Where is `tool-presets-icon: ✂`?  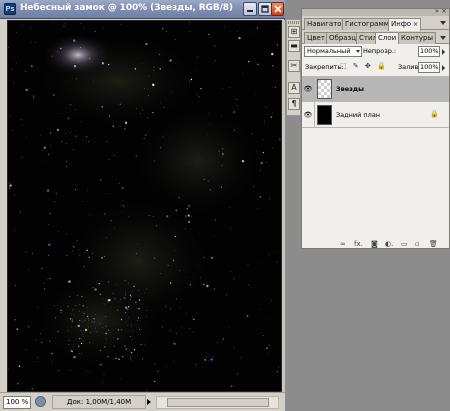
tool-presets-icon: ✂ is located at coordinates (294, 66).